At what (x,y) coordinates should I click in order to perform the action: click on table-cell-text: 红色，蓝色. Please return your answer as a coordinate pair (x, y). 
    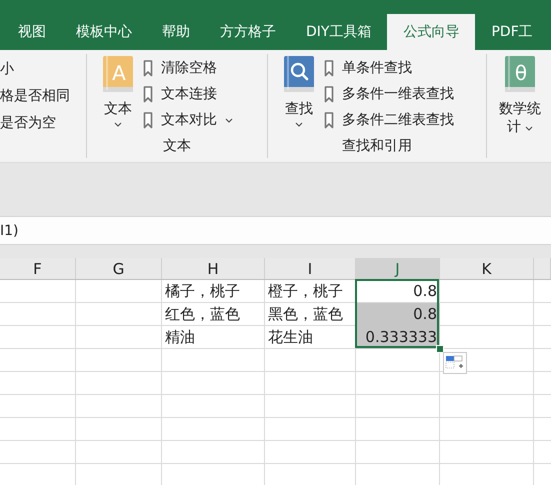
    Looking at the image, I should click on (202, 314).